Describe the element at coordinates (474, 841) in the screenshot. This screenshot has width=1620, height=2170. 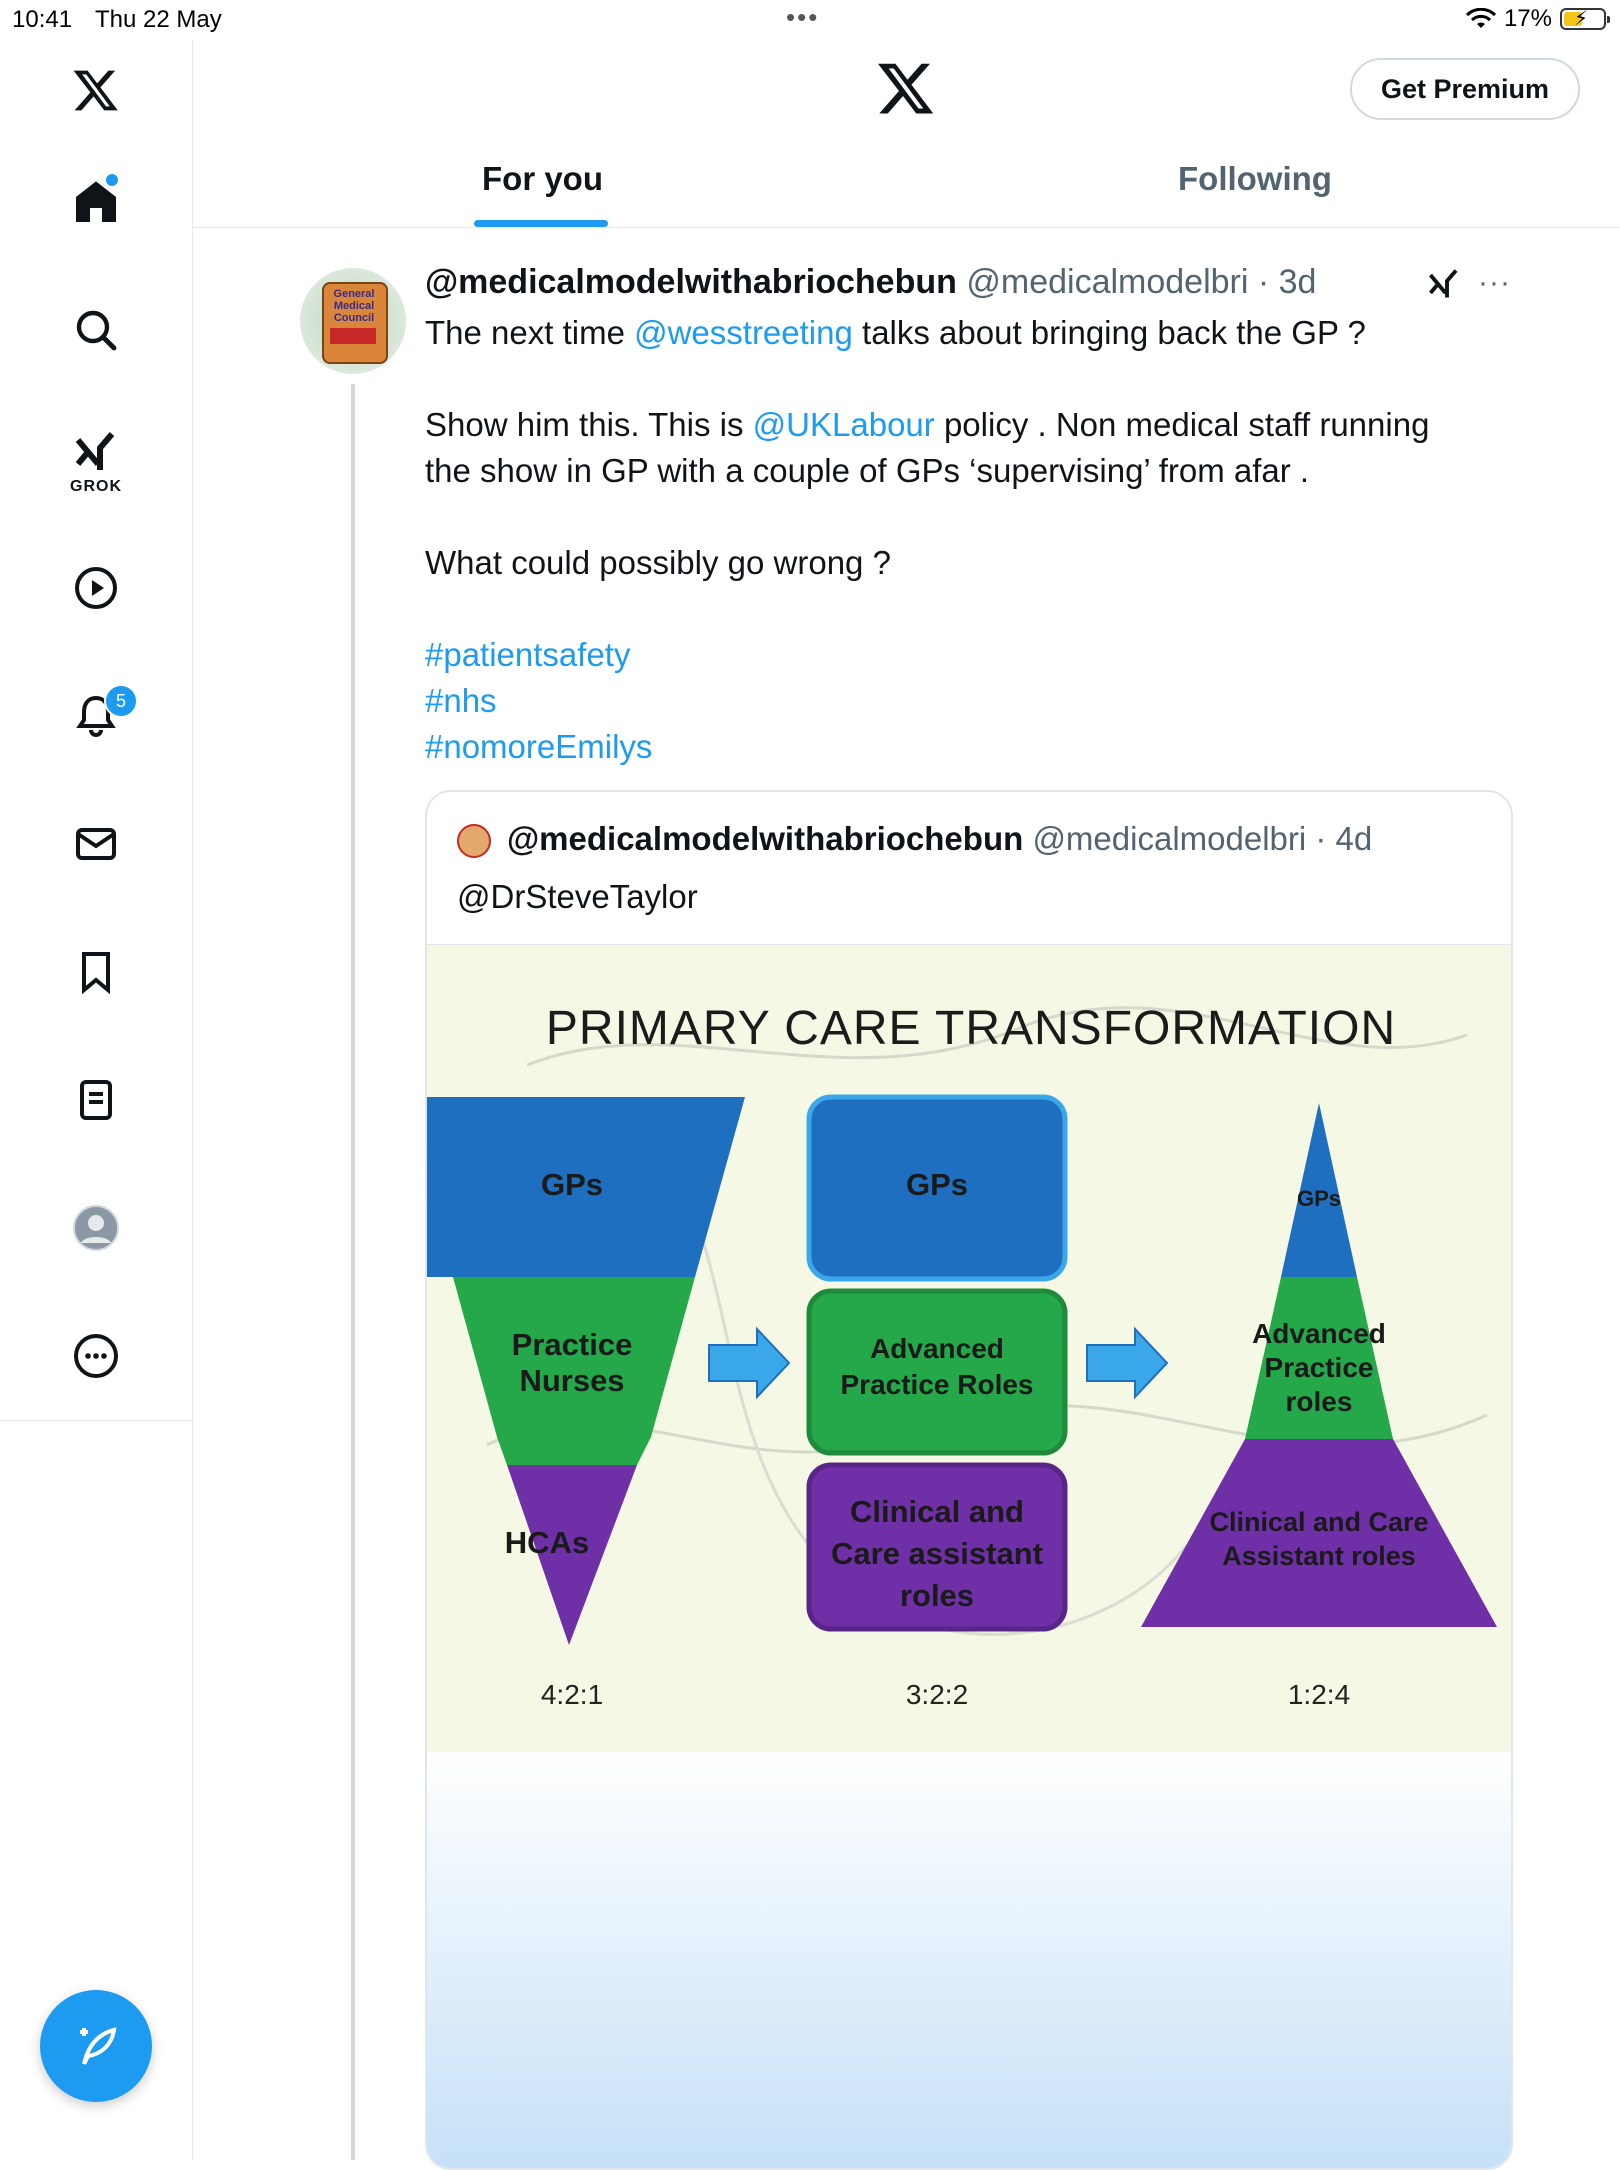
I see `quote-avatar` at that location.